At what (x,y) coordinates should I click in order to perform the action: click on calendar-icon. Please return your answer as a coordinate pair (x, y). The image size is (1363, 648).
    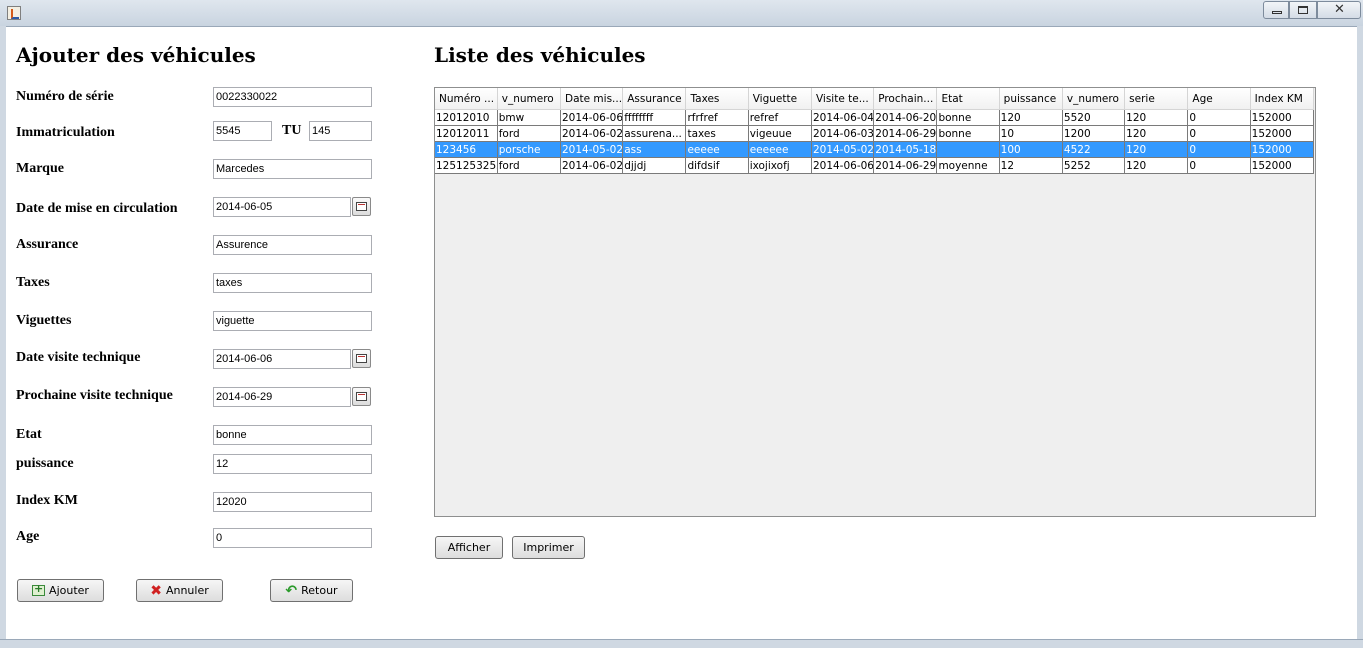
    Looking at the image, I should click on (361, 396).